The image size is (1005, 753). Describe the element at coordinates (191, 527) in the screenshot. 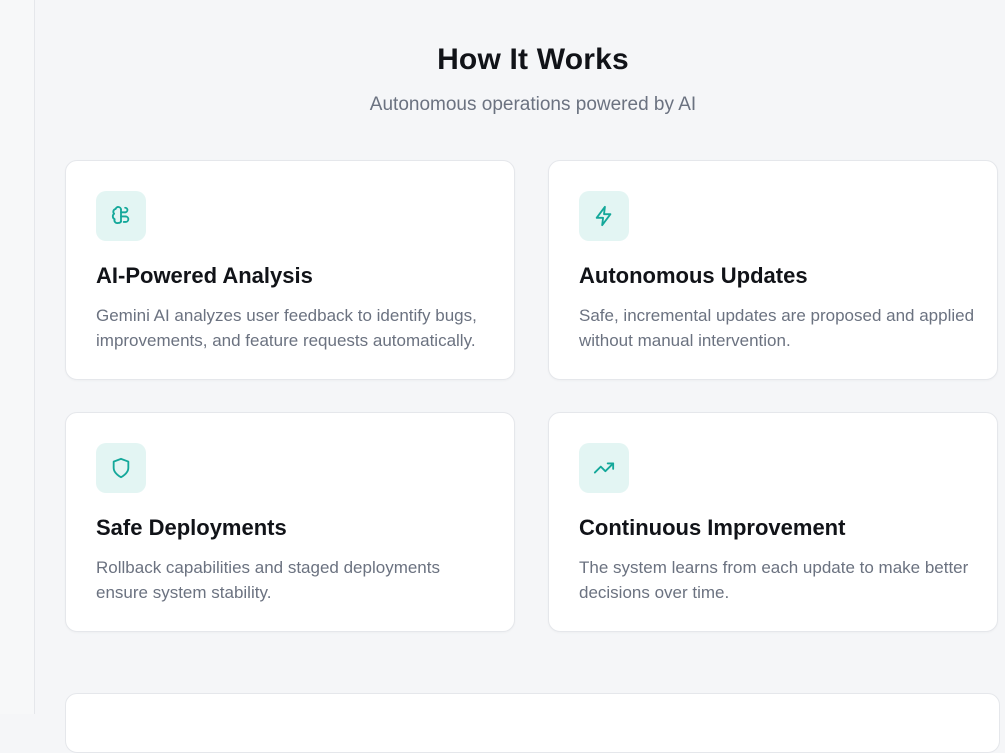

I see `card-title: Safe Deployments` at that location.